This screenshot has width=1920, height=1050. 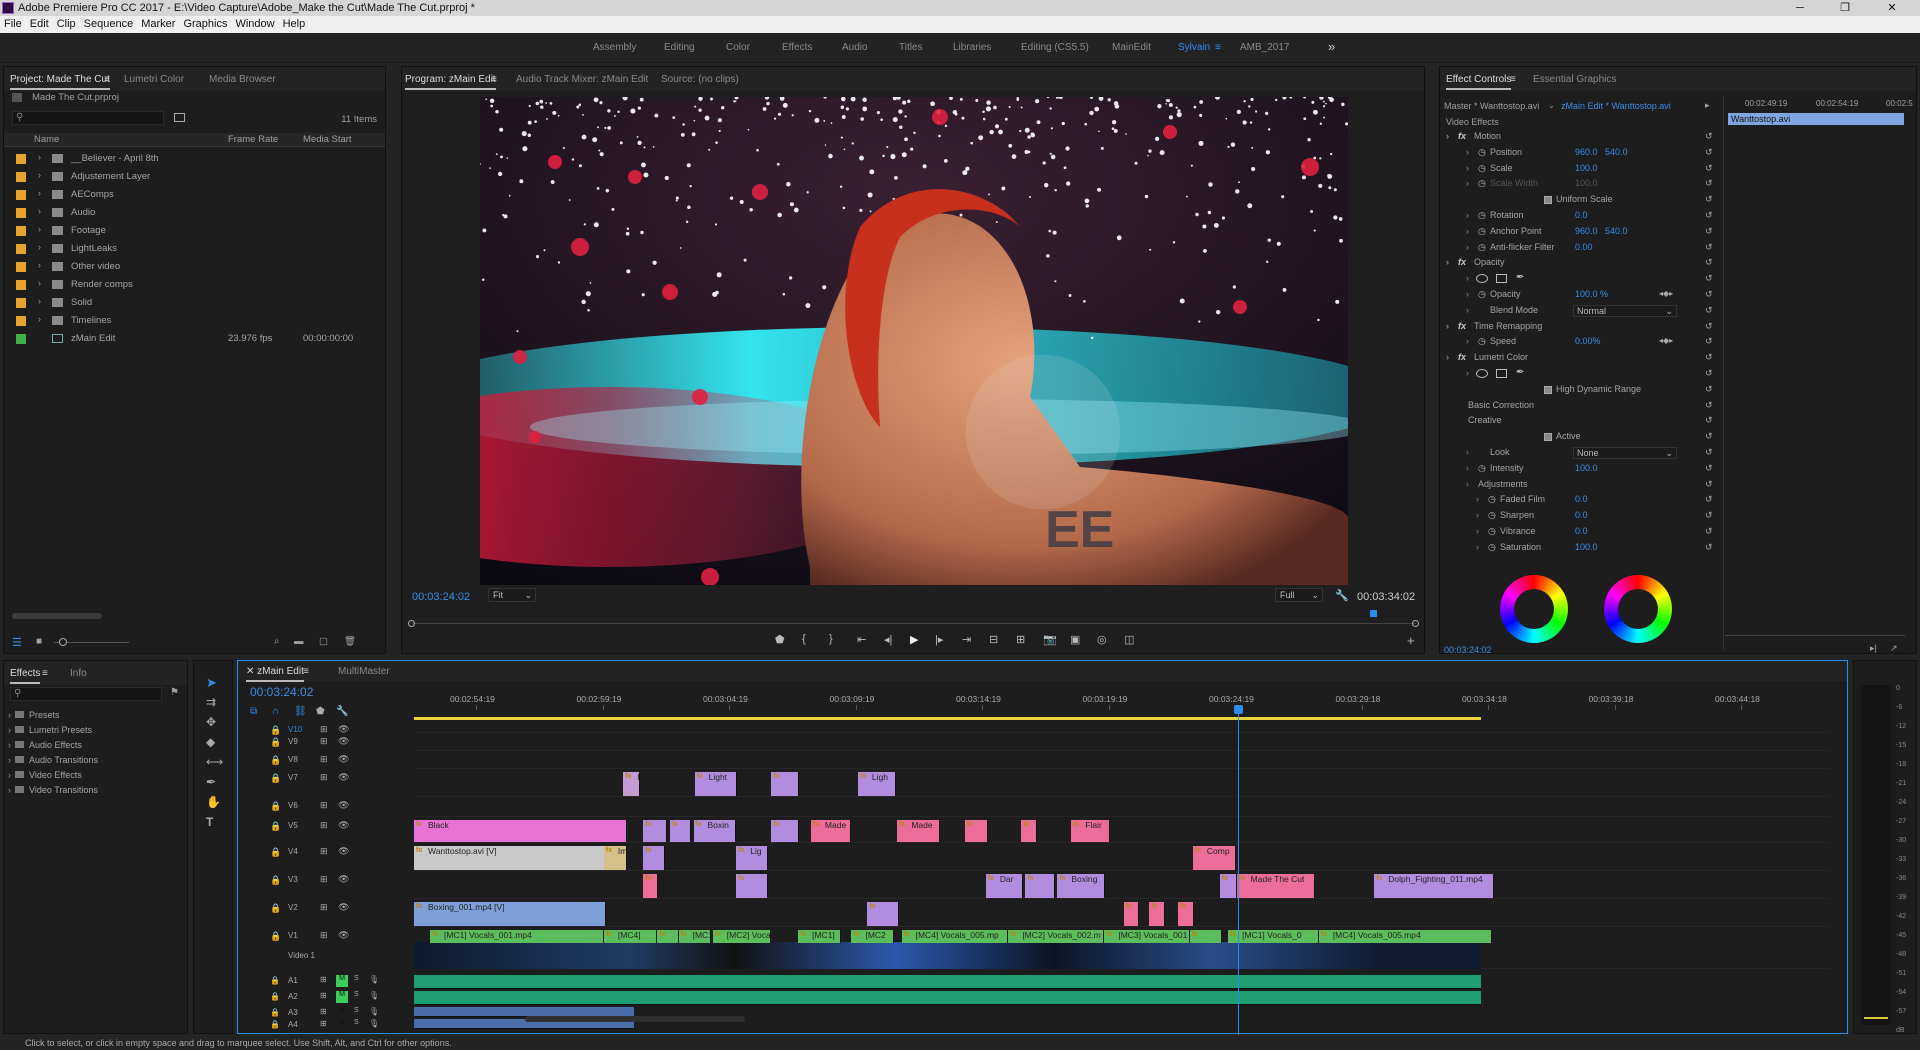 What do you see at coordinates (1586, 183) in the screenshot?
I see `effect-param-value: 100.0` at bounding box center [1586, 183].